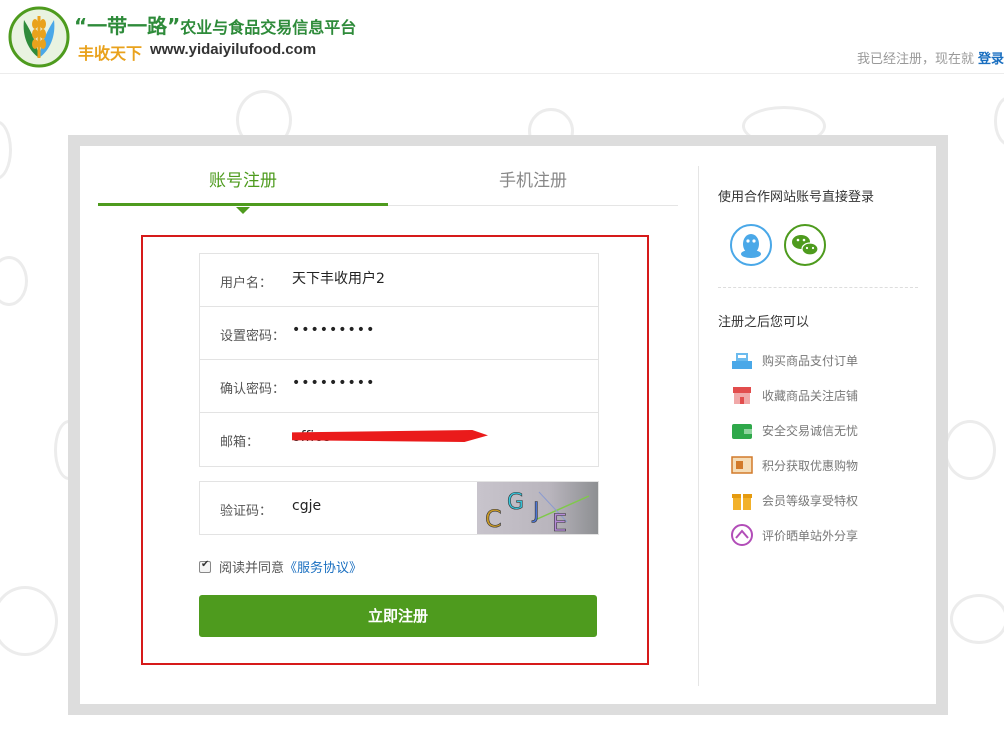 The height and width of the screenshot is (756, 1004). What do you see at coordinates (205, 566) in the screenshot?
I see `agree-checkbox` at bounding box center [205, 566].